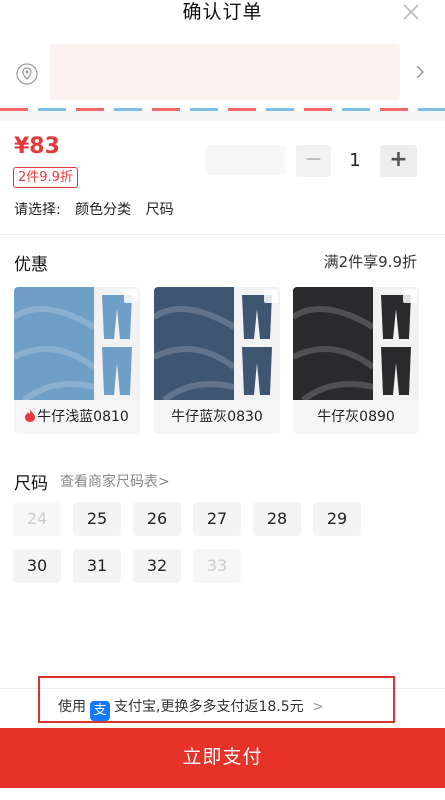 This screenshot has width=445, height=800. Describe the element at coordinates (245, 160) in the screenshot. I see `blurred-area` at that location.